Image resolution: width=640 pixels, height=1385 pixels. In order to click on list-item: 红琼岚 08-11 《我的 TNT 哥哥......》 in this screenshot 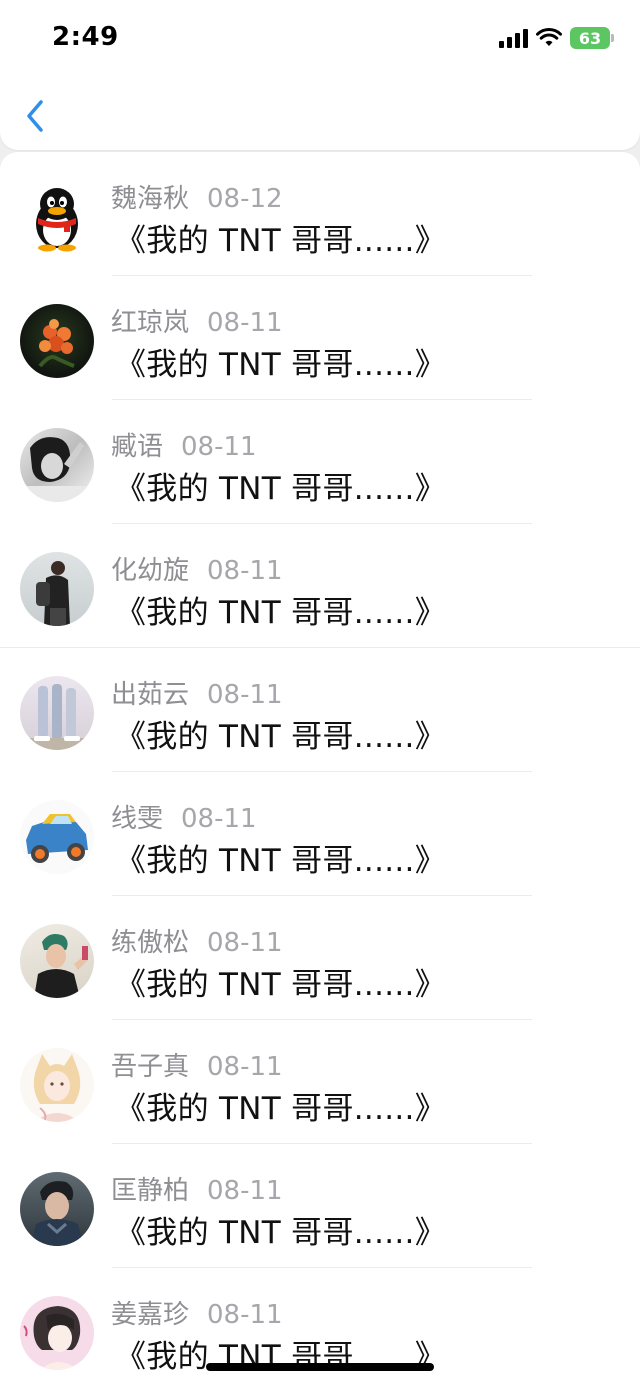, I will do `click(320, 338)`.